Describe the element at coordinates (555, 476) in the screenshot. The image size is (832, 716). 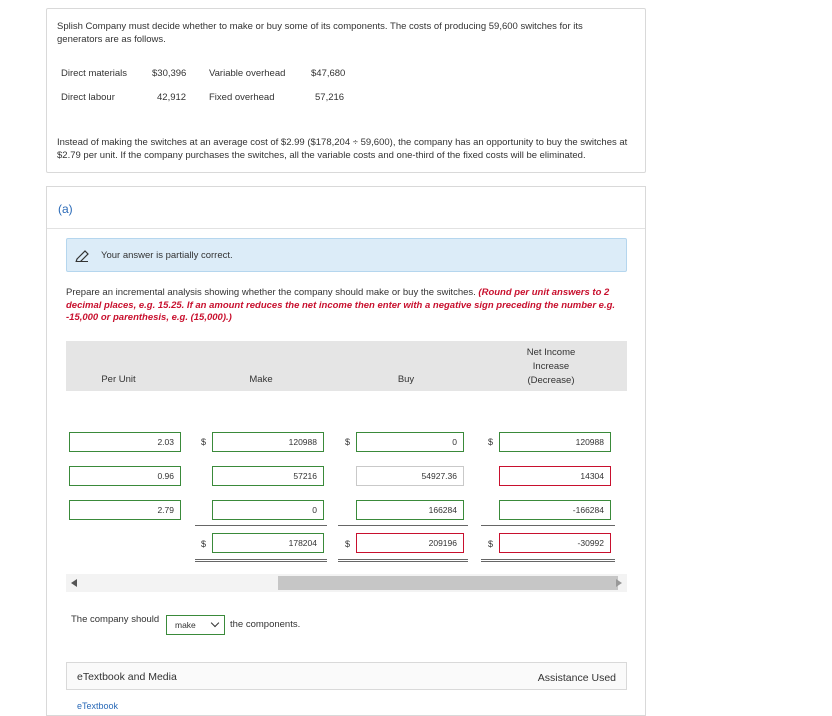
I see `net-input: 14304` at that location.